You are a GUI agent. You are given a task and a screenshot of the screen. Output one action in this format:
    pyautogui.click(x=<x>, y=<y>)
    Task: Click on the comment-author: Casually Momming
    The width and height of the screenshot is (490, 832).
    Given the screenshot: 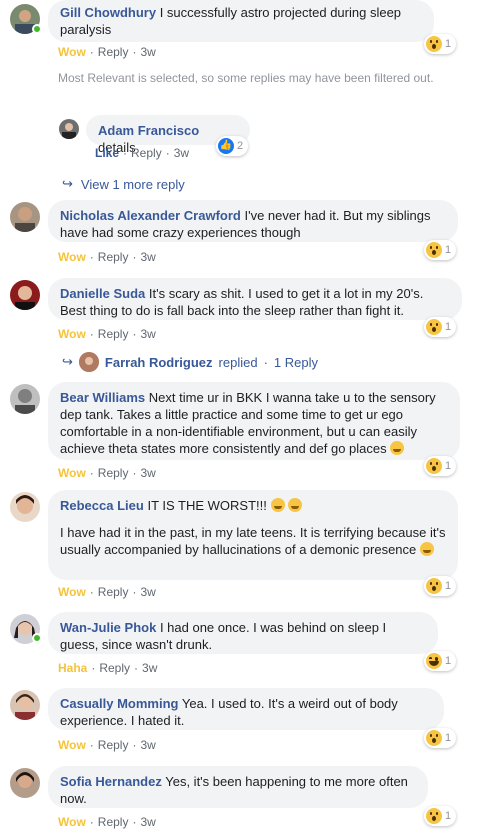 What is the action you would take?
    pyautogui.click(x=119, y=703)
    